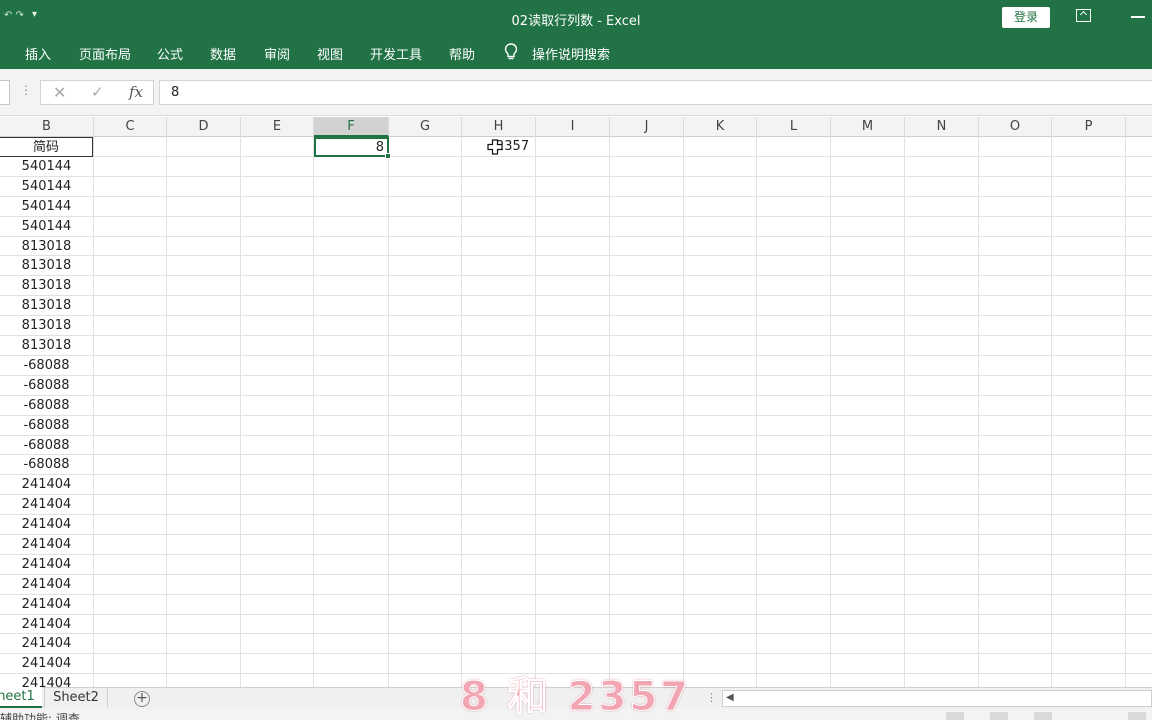 This screenshot has height=720, width=1152. Describe the element at coordinates (1138, 17) in the screenshot. I see `minimize-icon` at that location.